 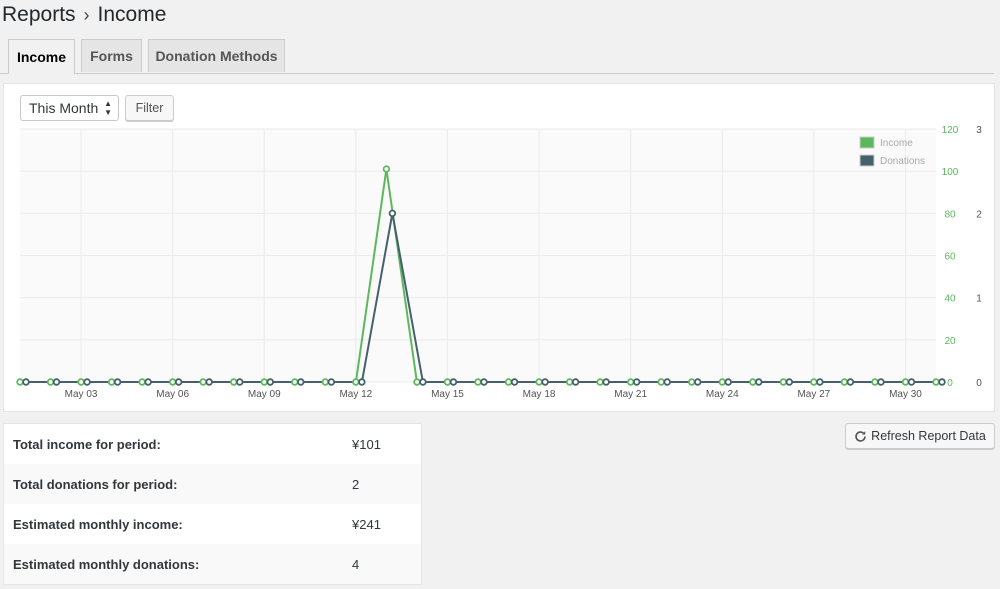 I want to click on stat-total-income: Total income for period: ¥101, so click(x=212, y=444).